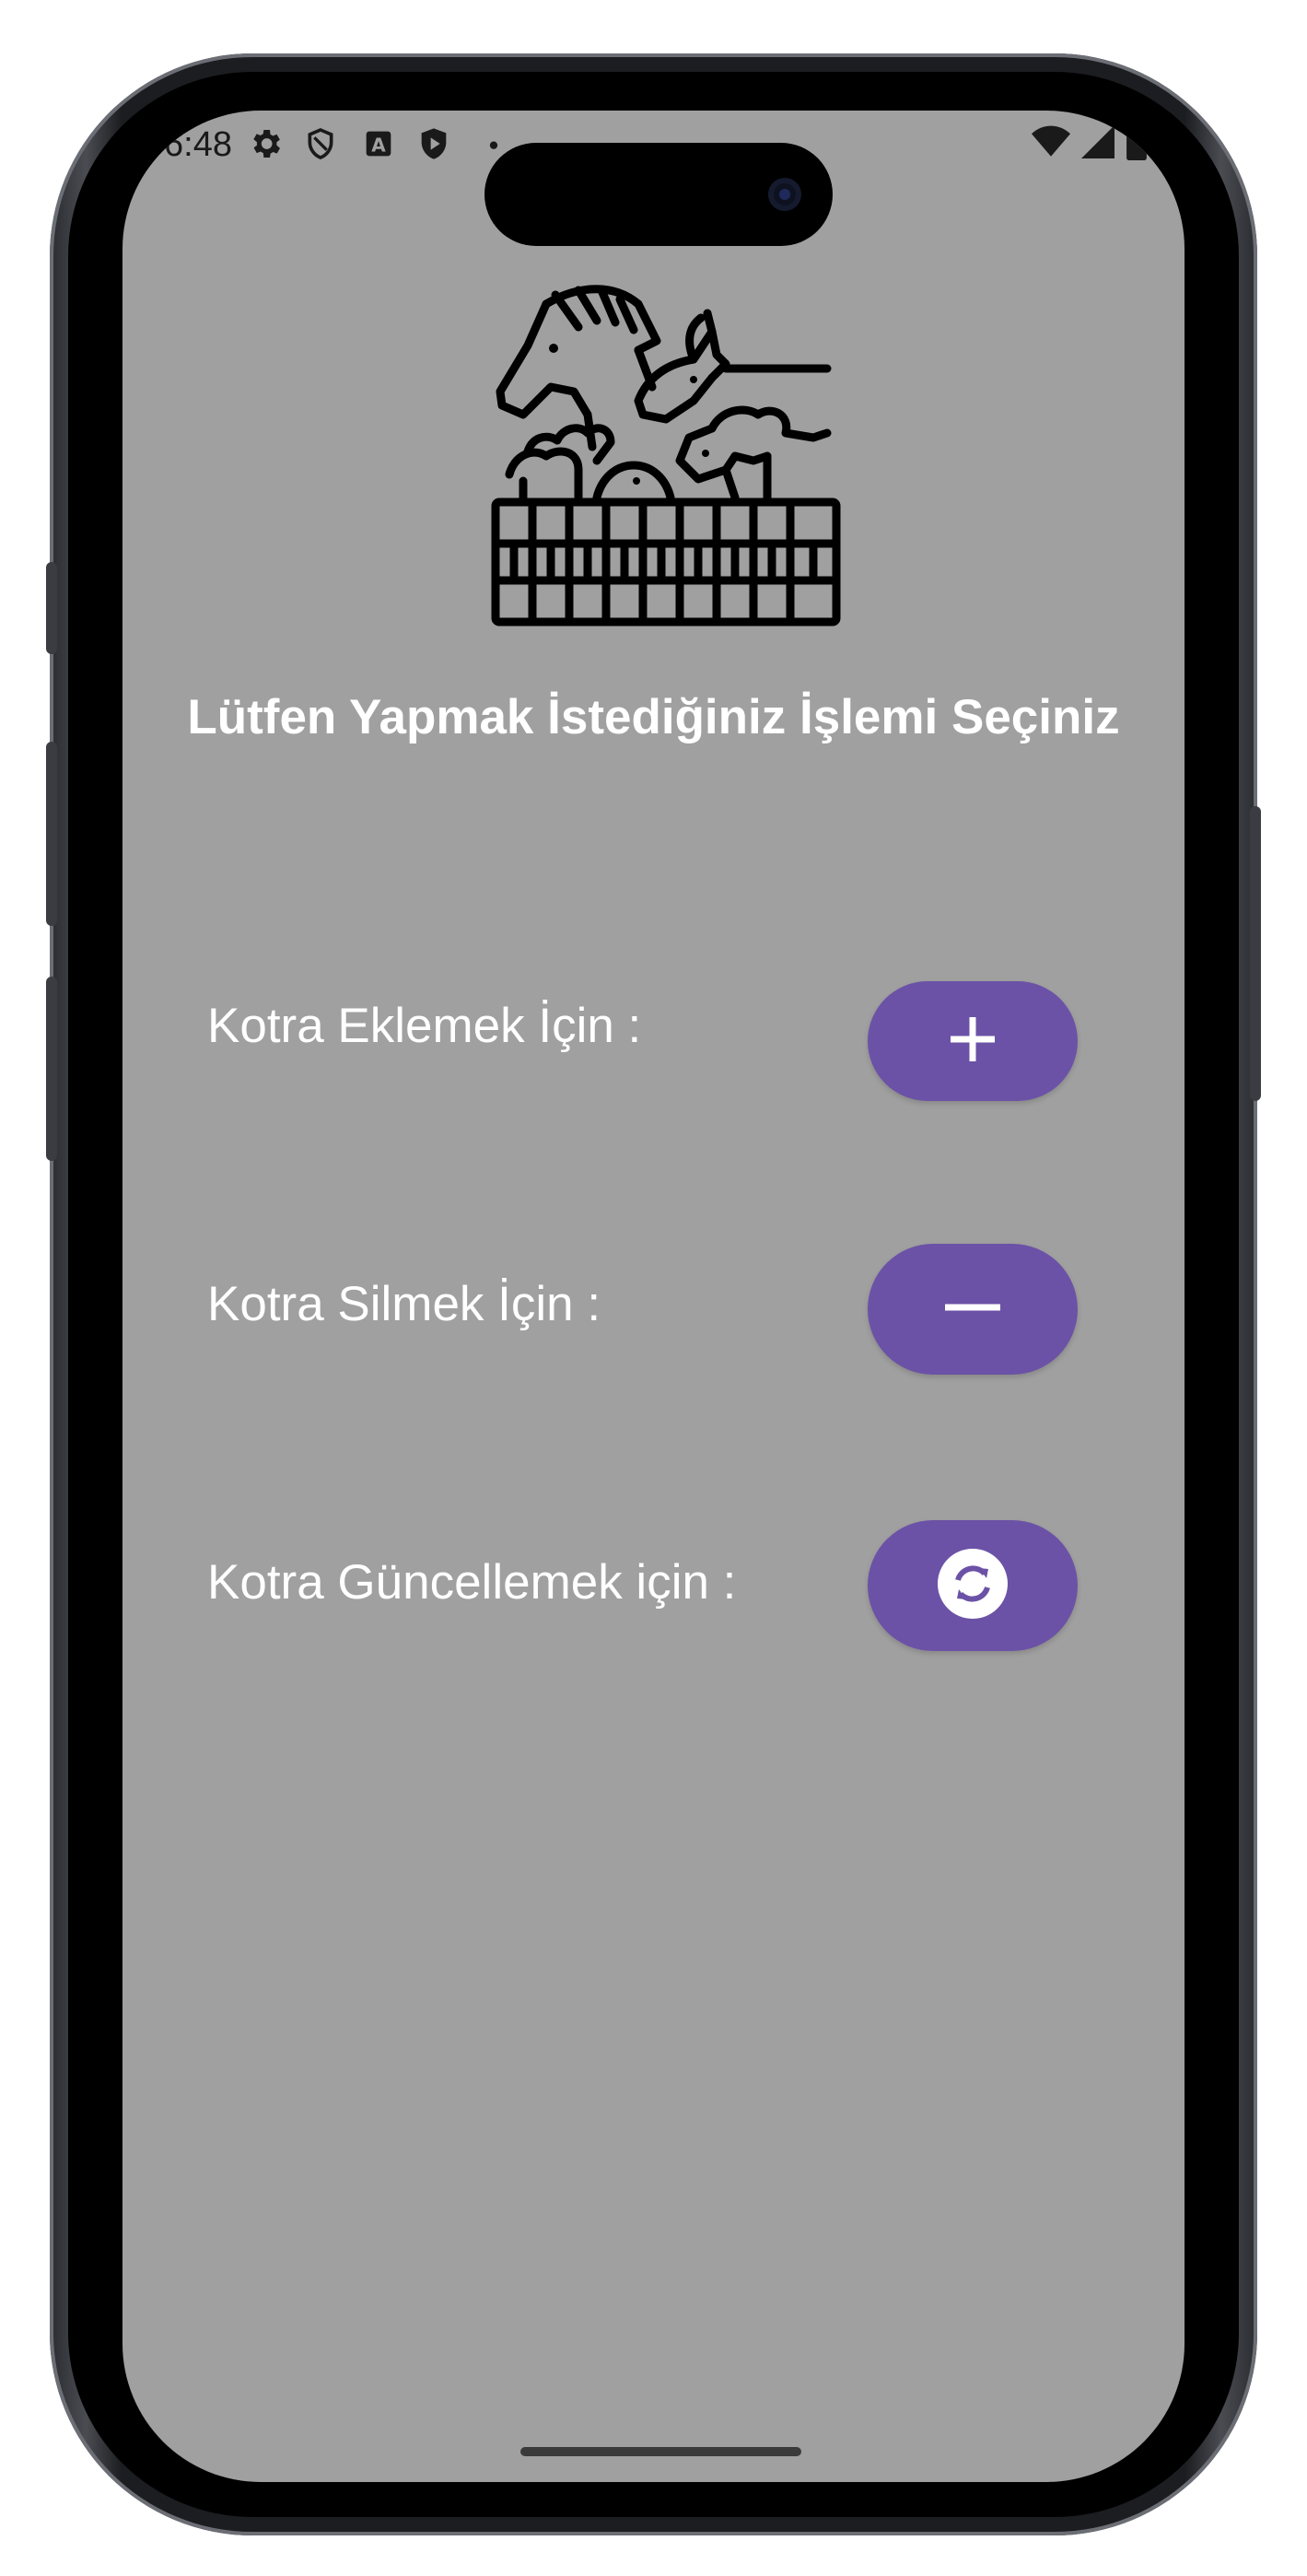 This screenshot has height=2576, width=1307. Describe the element at coordinates (52, 1069) in the screenshot. I see `volume-down-button` at that location.